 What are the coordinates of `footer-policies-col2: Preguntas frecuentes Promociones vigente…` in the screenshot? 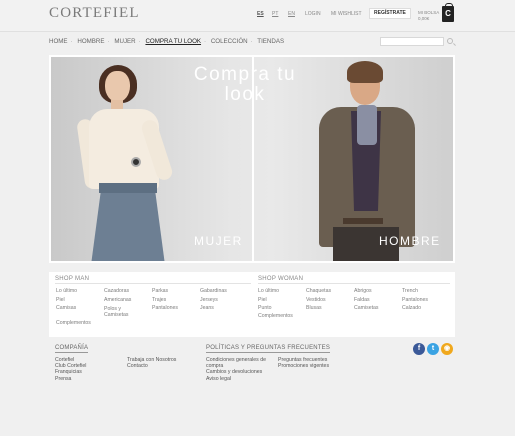 It's located at (303, 363).